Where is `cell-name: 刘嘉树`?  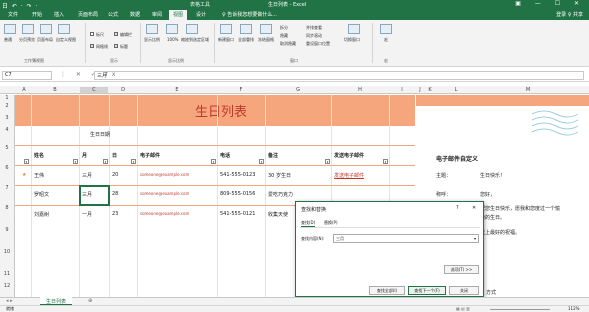 cell-name: 刘嘉树 is located at coordinates (41, 214).